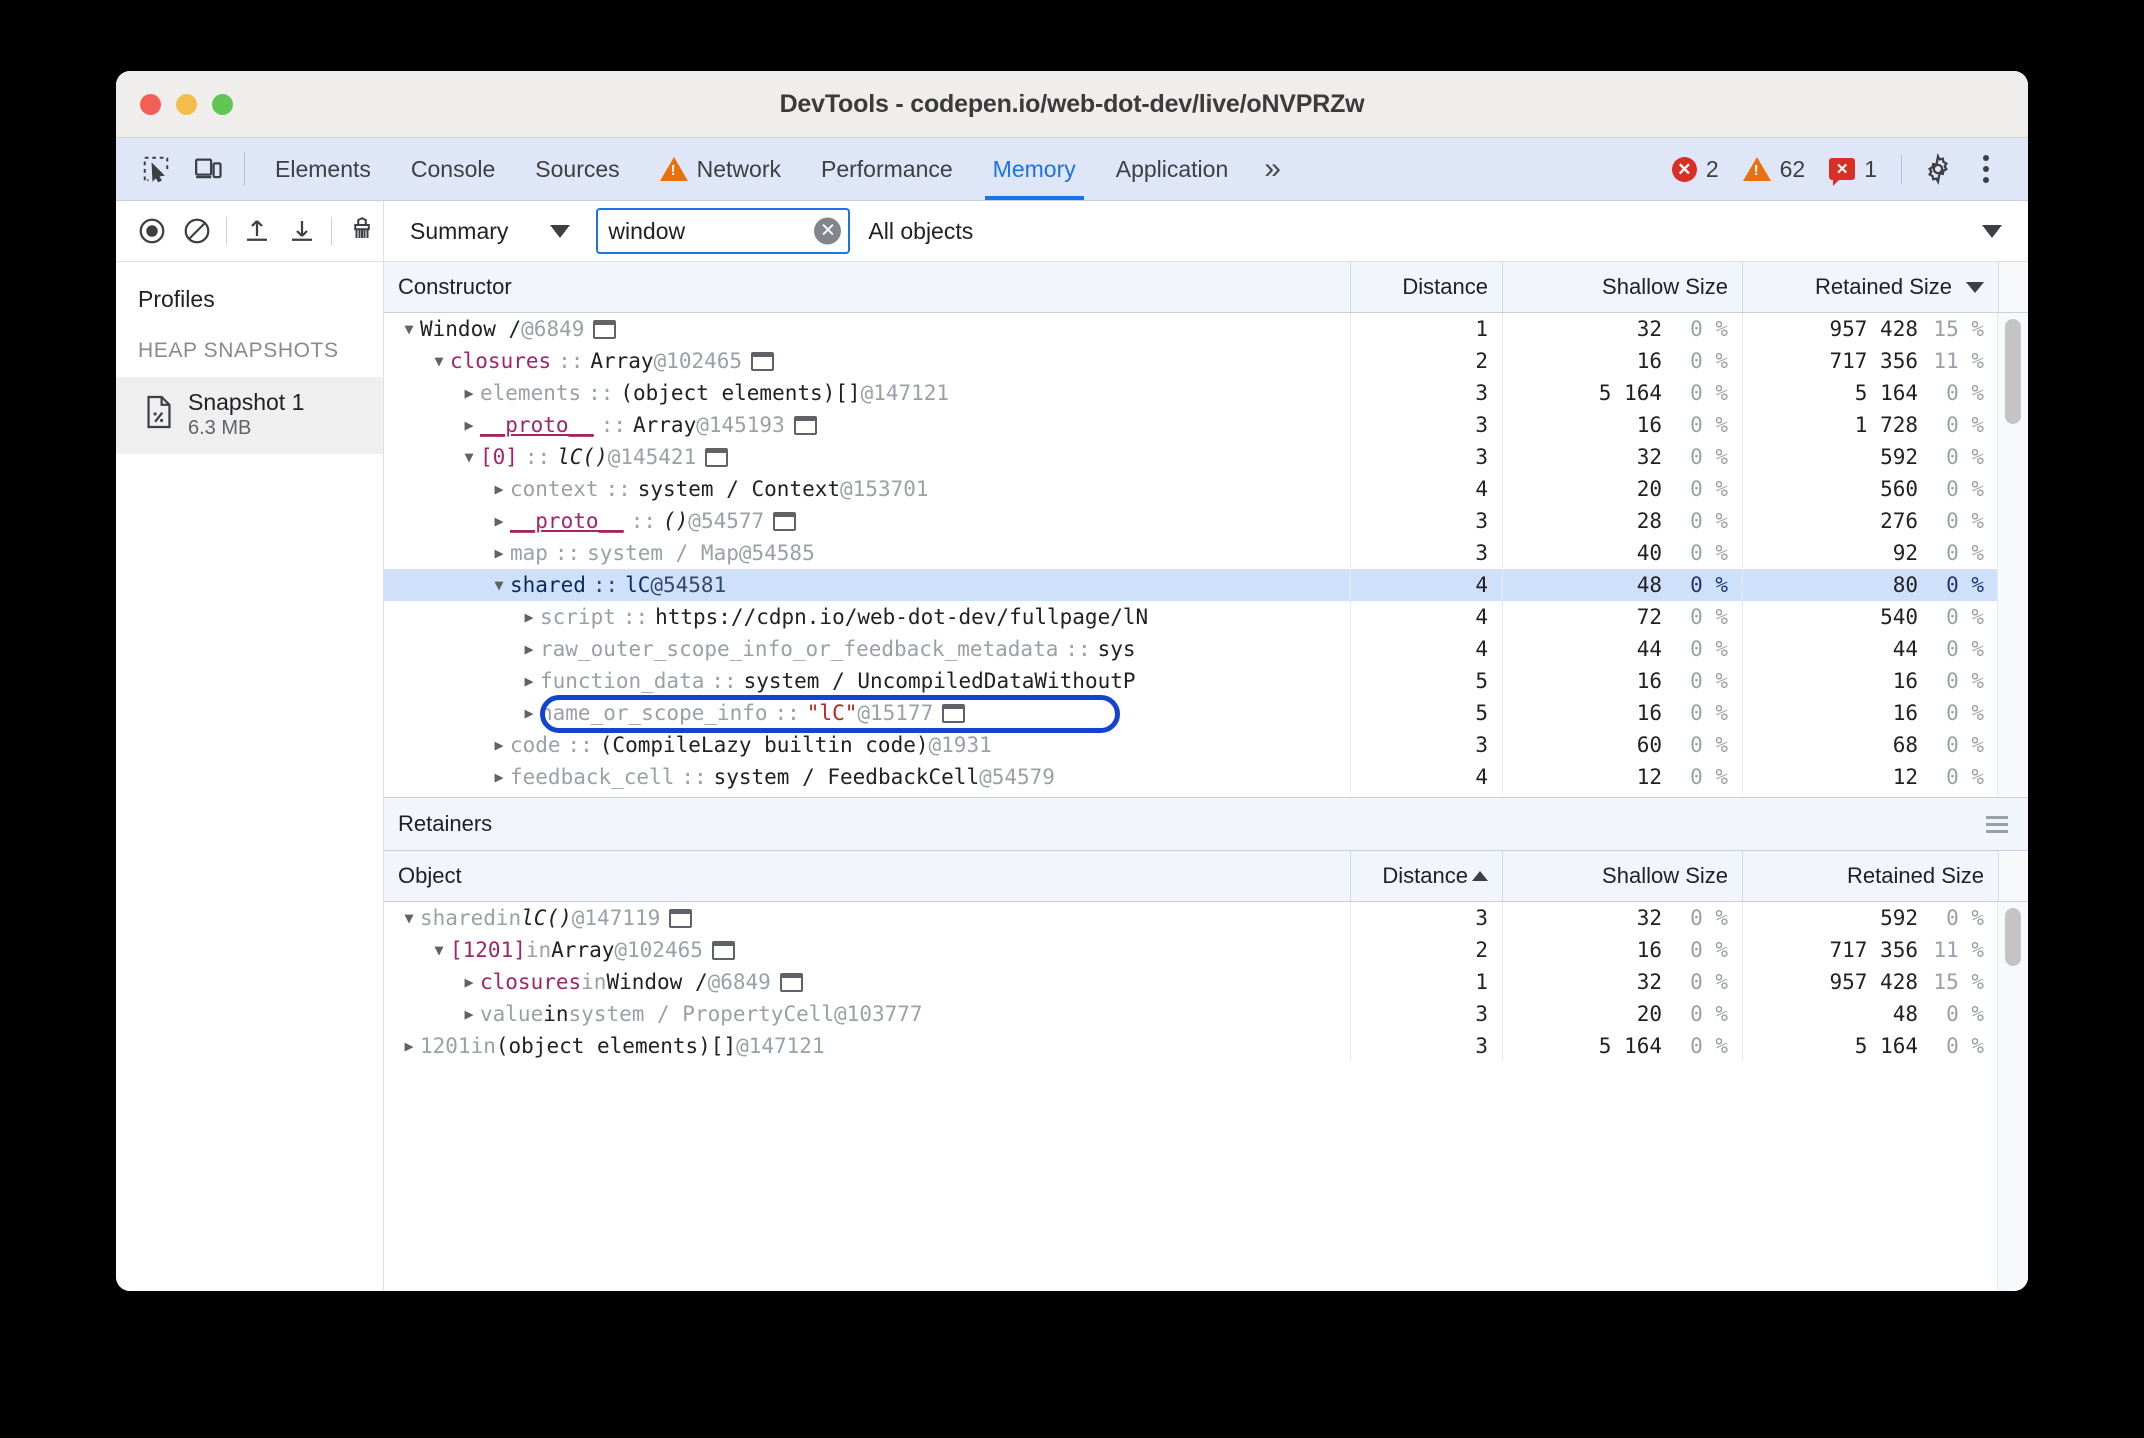 This screenshot has height=1438, width=2144. What do you see at coordinates (1448, 231) in the screenshot?
I see `objects-filter-select: All objects` at bounding box center [1448, 231].